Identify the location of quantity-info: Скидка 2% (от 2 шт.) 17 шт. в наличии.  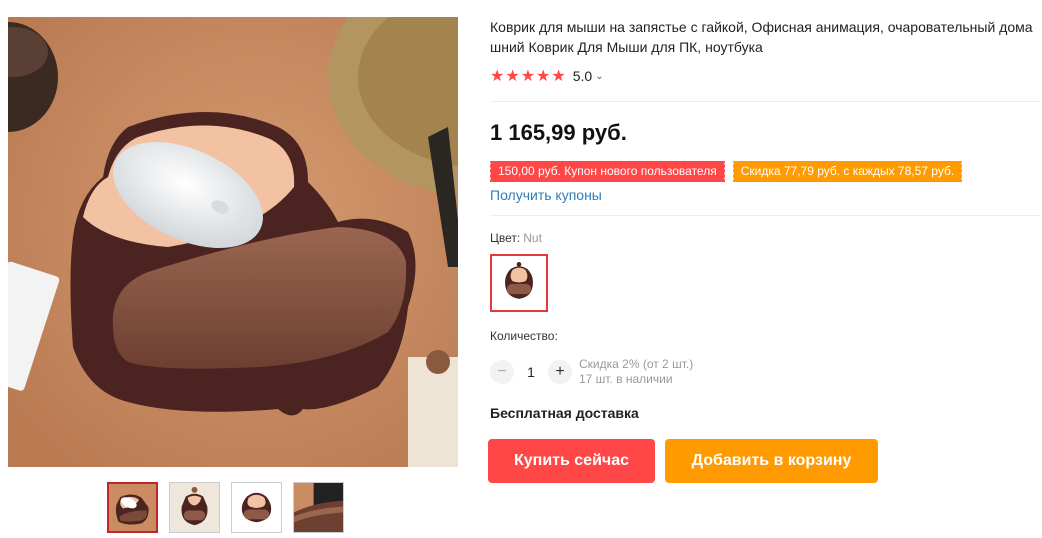
(636, 372).